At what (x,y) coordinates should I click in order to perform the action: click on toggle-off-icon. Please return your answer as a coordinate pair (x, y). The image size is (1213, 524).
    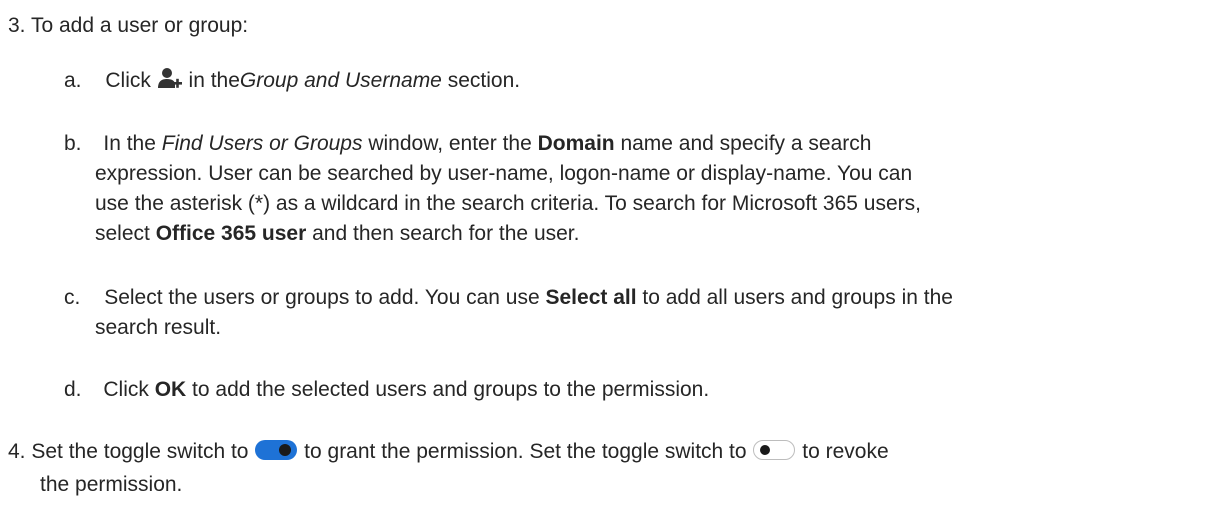
    Looking at the image, I should click on (774, 450).